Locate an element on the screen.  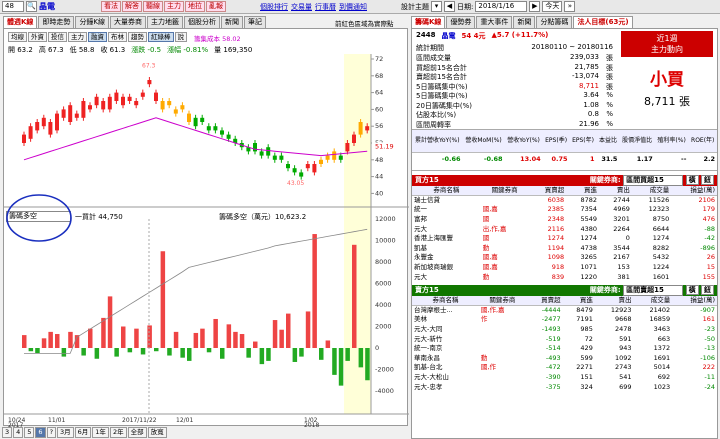
bottom-button: 4 is located at coordinates (18, 432).